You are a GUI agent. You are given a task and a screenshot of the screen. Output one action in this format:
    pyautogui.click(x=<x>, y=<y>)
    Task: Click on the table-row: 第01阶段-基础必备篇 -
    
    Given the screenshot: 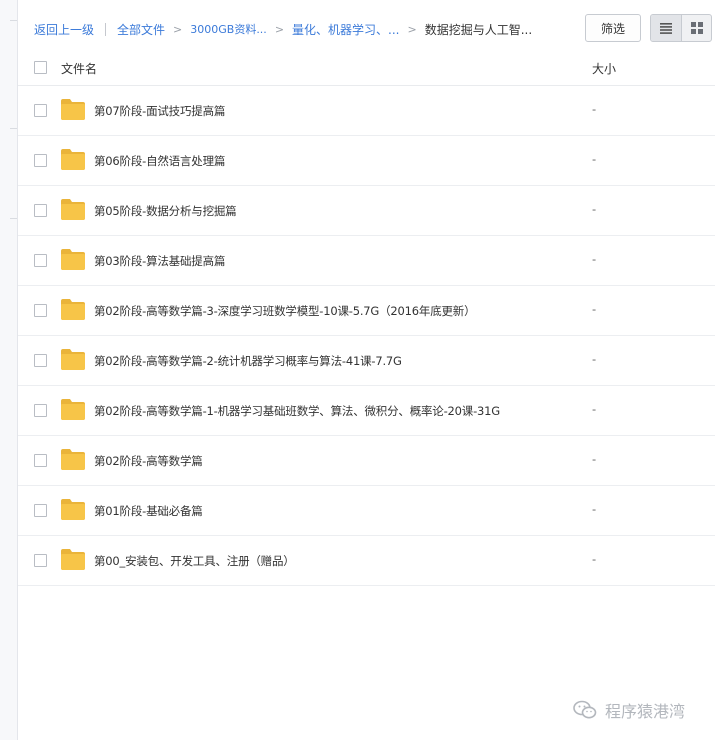 What is the action you would take?
    pyautogui.click(x=366, y=511)
    